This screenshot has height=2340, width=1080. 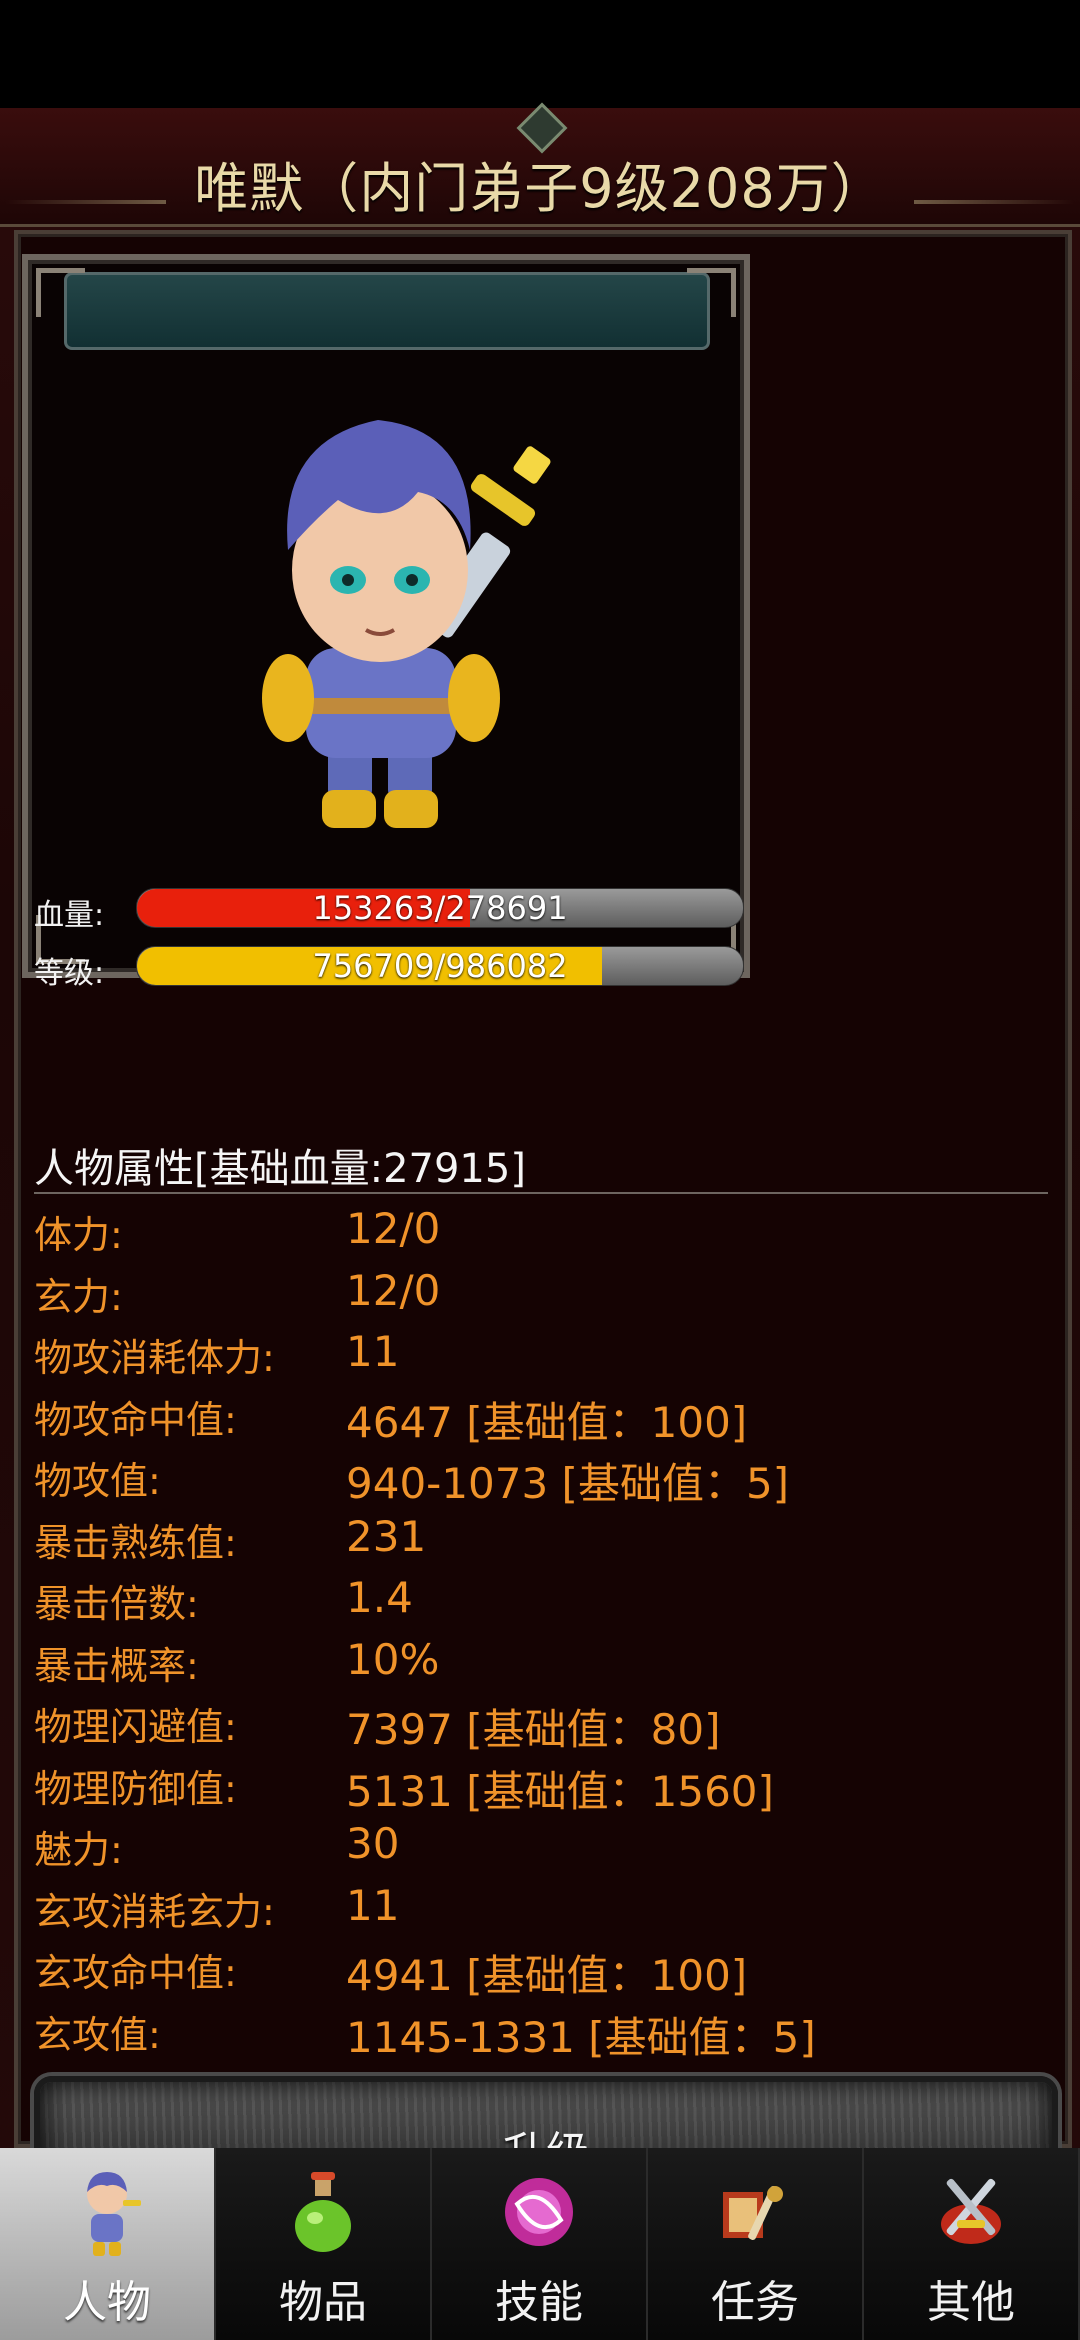 What do you see at coordinates (541, 1844) in the screenshot?
I see `attribute-row: 魅力: 30` at bounding box center [541, 1844].